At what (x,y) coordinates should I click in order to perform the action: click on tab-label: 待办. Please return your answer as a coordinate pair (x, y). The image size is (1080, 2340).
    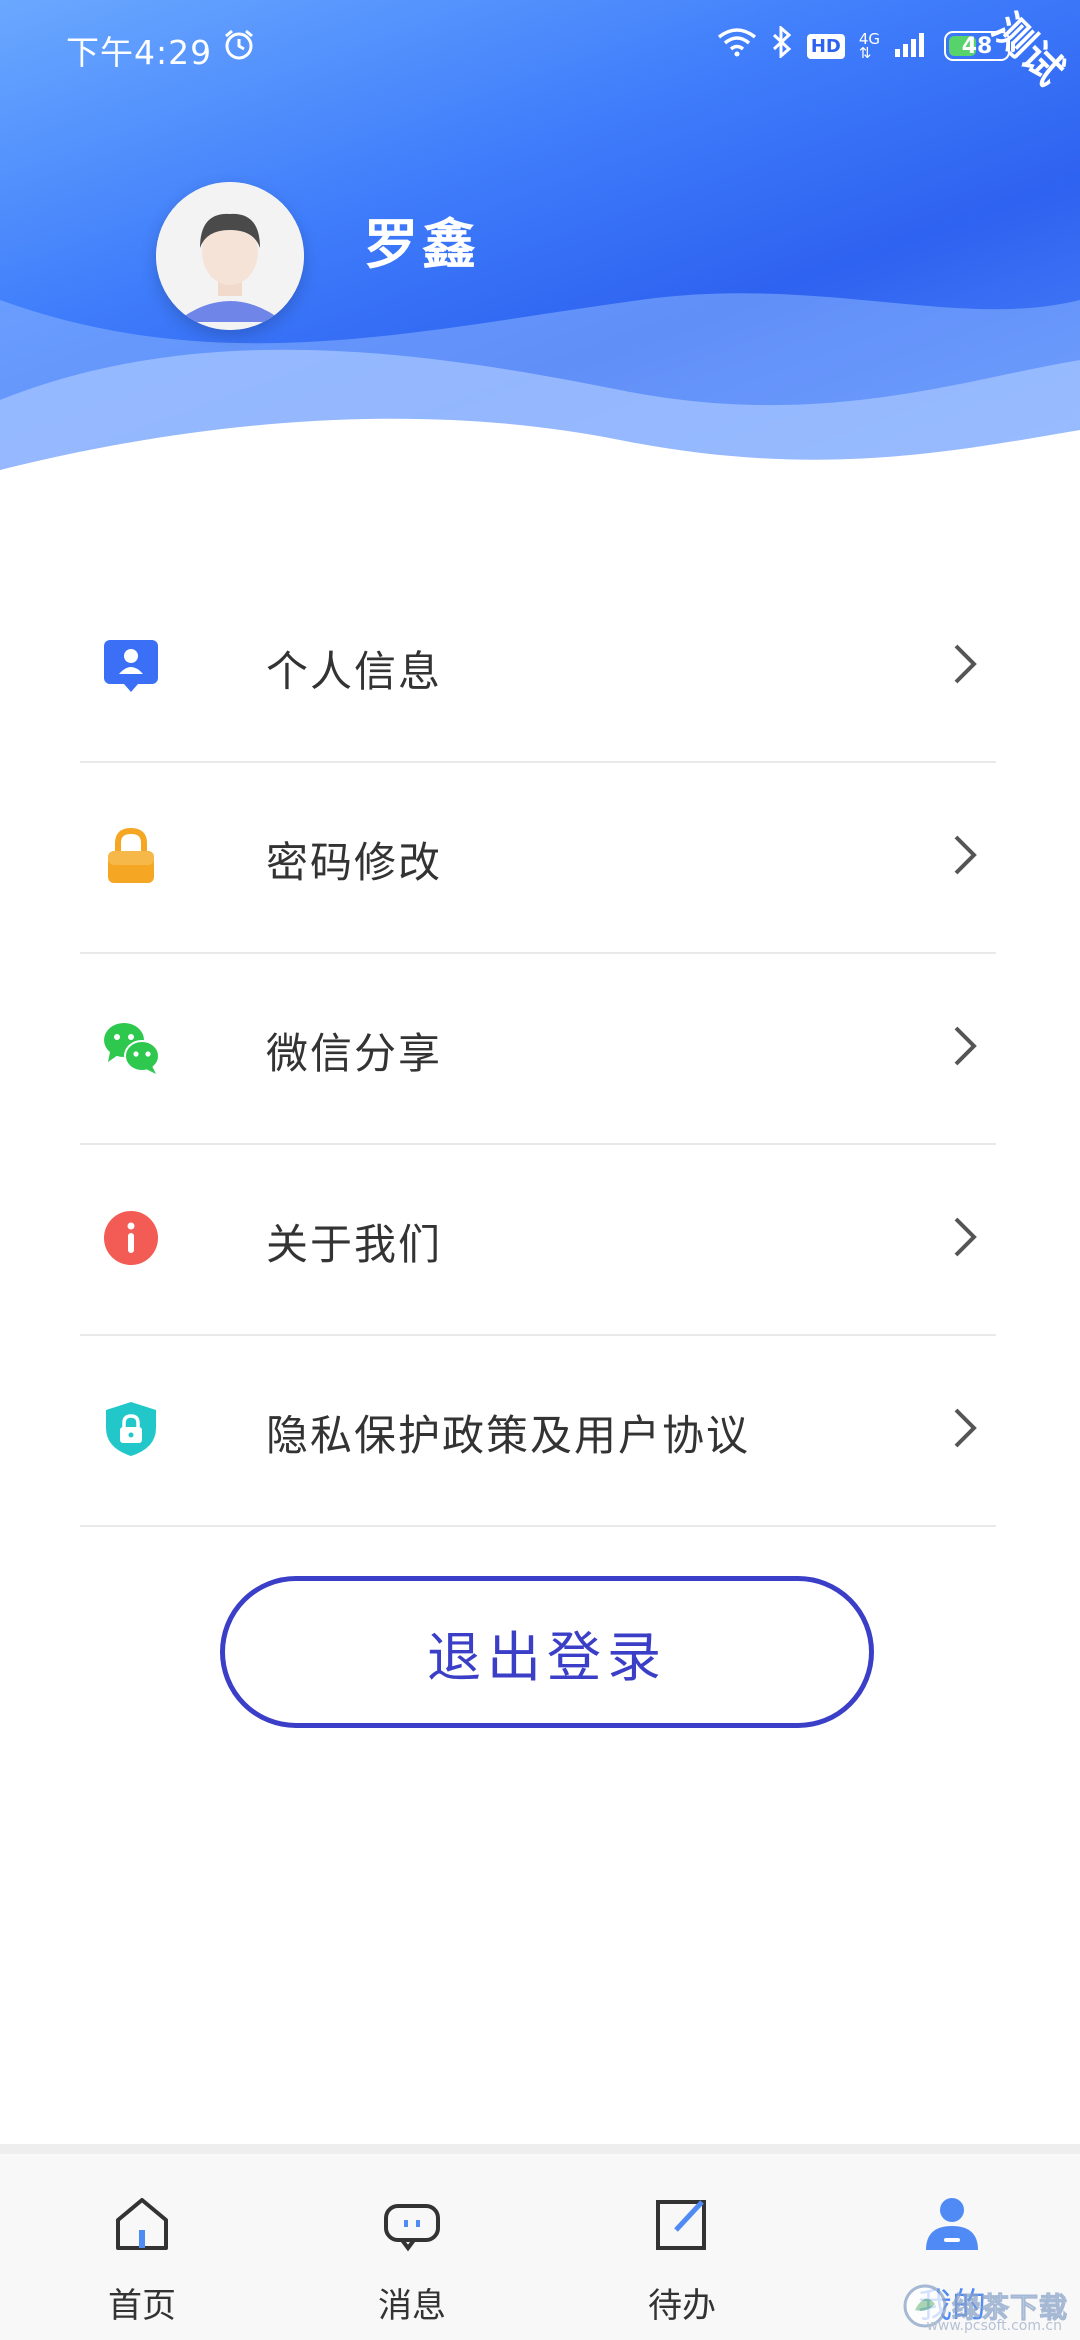
    Looking at the image, I should click on (682, 2306).